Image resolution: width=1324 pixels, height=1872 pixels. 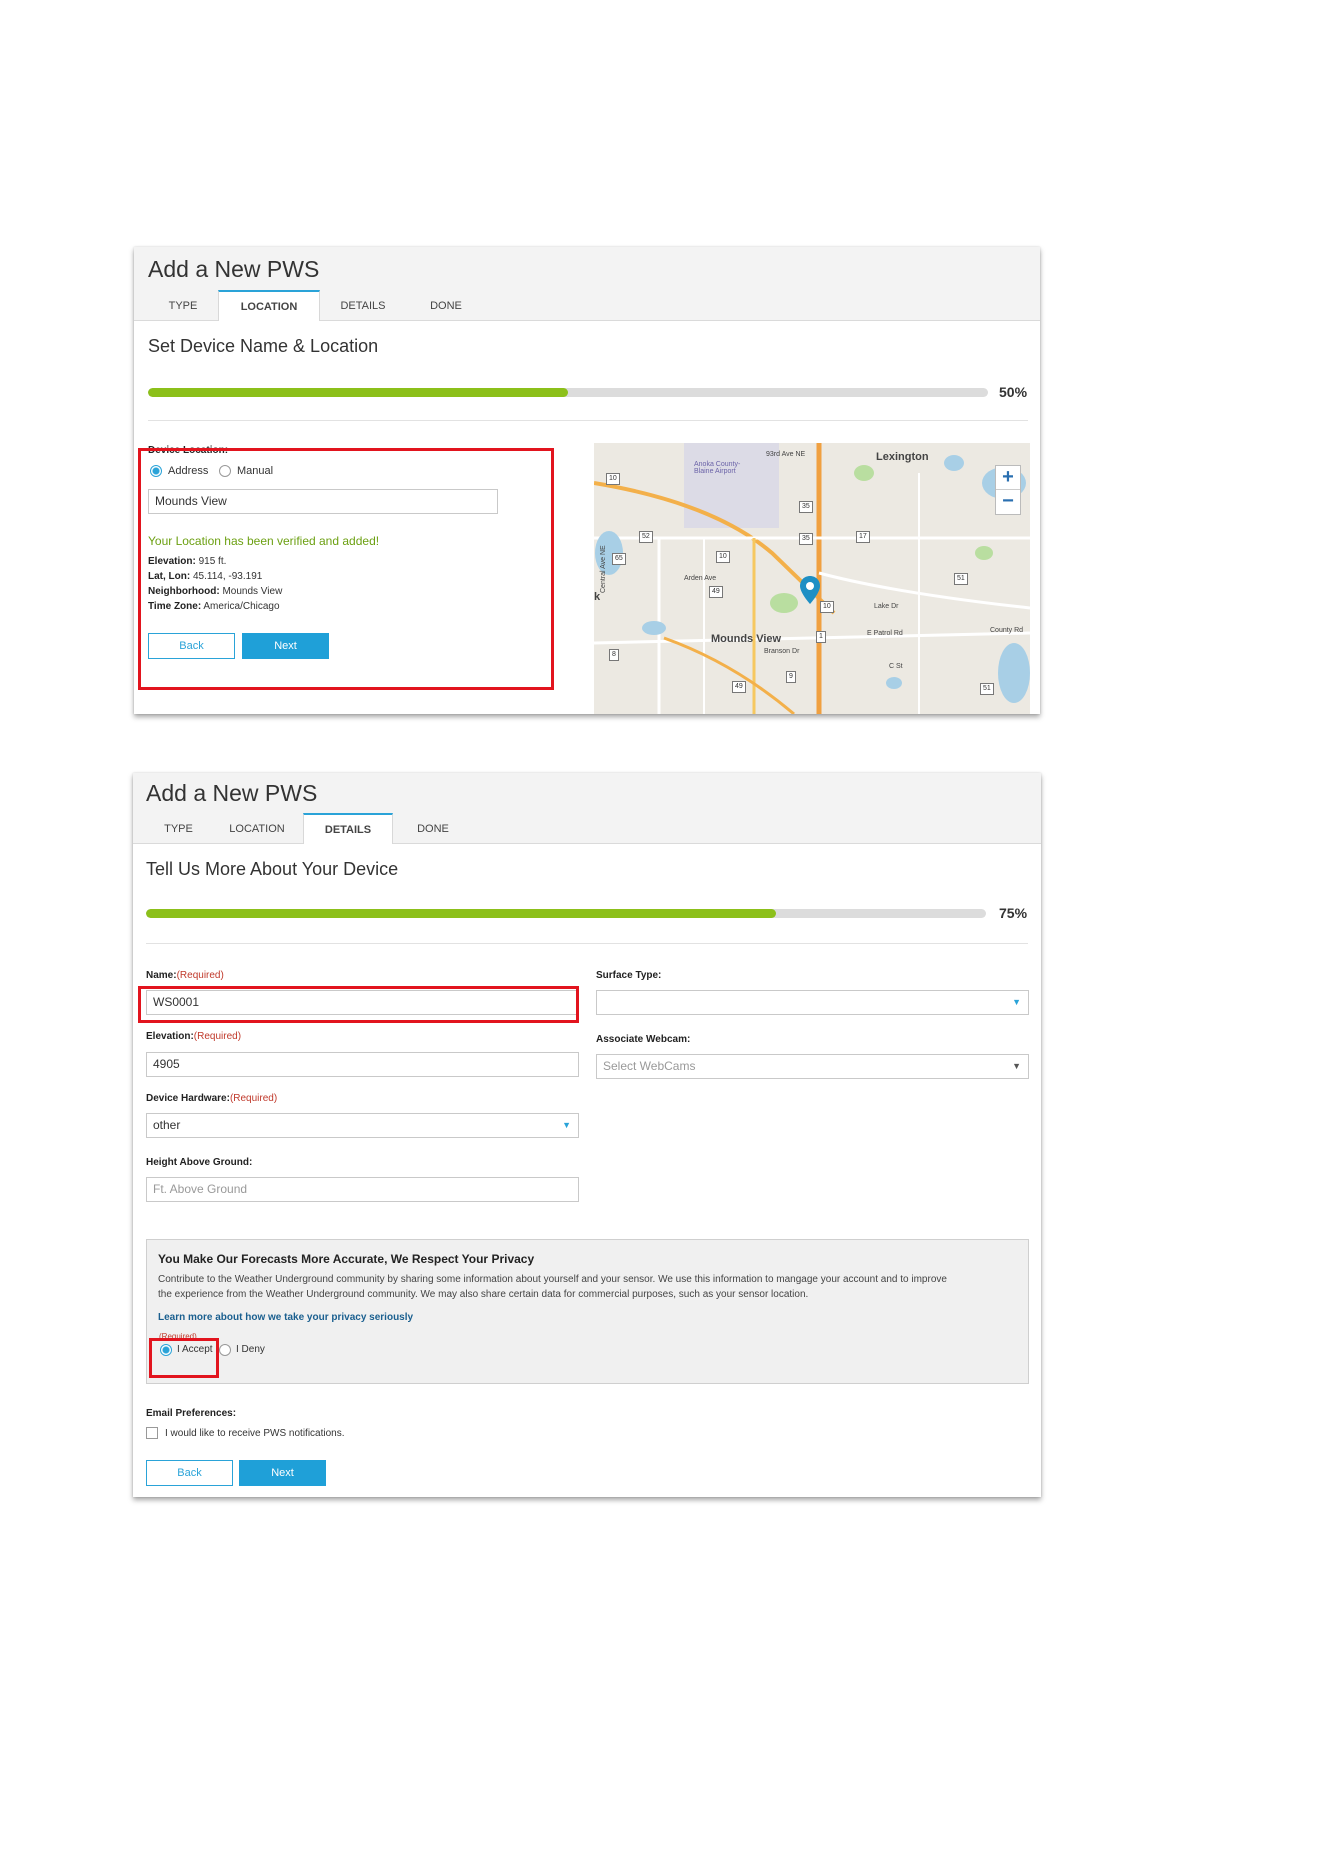 I want to click on accept-radio, so click(x=166, y=1350).